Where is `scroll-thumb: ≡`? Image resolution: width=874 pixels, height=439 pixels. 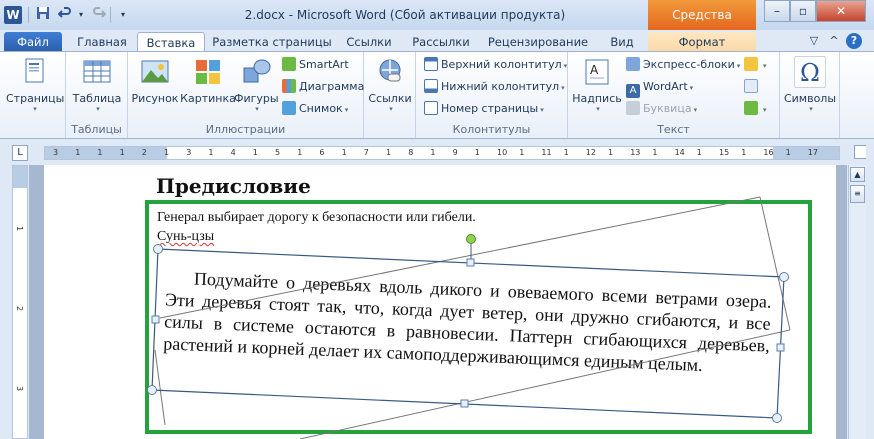
scroll-thumb: ≡ is located at coordinates (857, 194).